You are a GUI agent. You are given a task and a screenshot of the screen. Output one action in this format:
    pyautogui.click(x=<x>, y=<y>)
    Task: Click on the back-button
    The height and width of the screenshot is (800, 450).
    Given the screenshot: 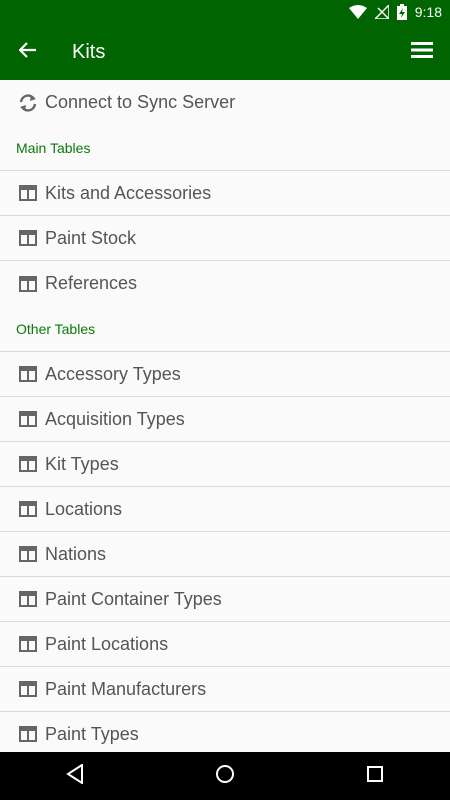 What is the action you would take?
    pyautogui.click(x=28, y=52)
    